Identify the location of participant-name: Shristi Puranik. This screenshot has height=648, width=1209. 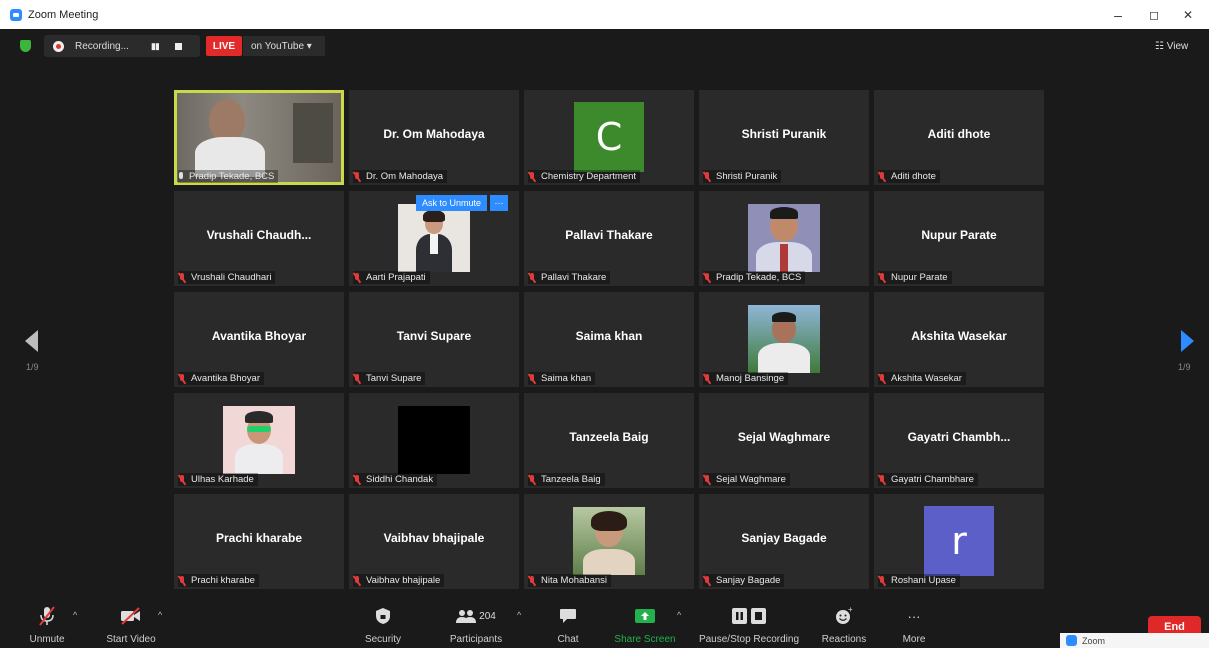
(747, 176).